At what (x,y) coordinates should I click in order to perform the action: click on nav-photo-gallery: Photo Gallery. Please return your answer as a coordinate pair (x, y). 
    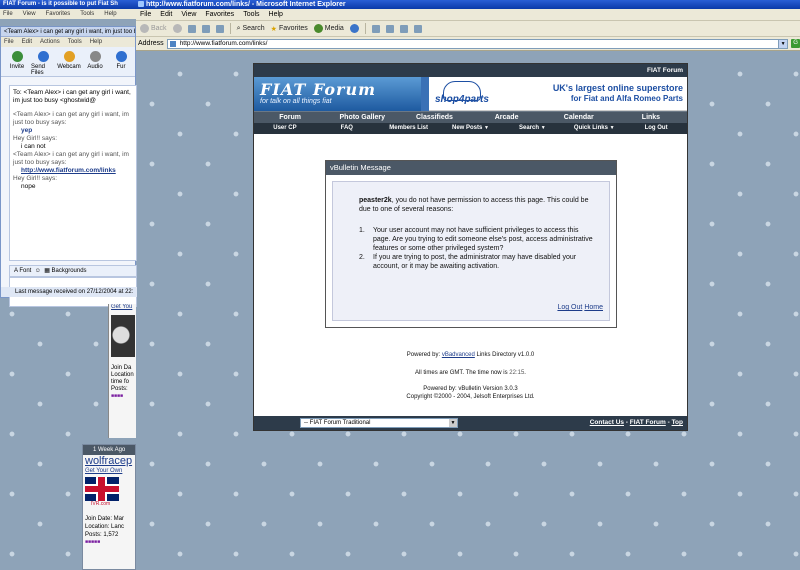
    Looking at the image, I should click on (362, 117).